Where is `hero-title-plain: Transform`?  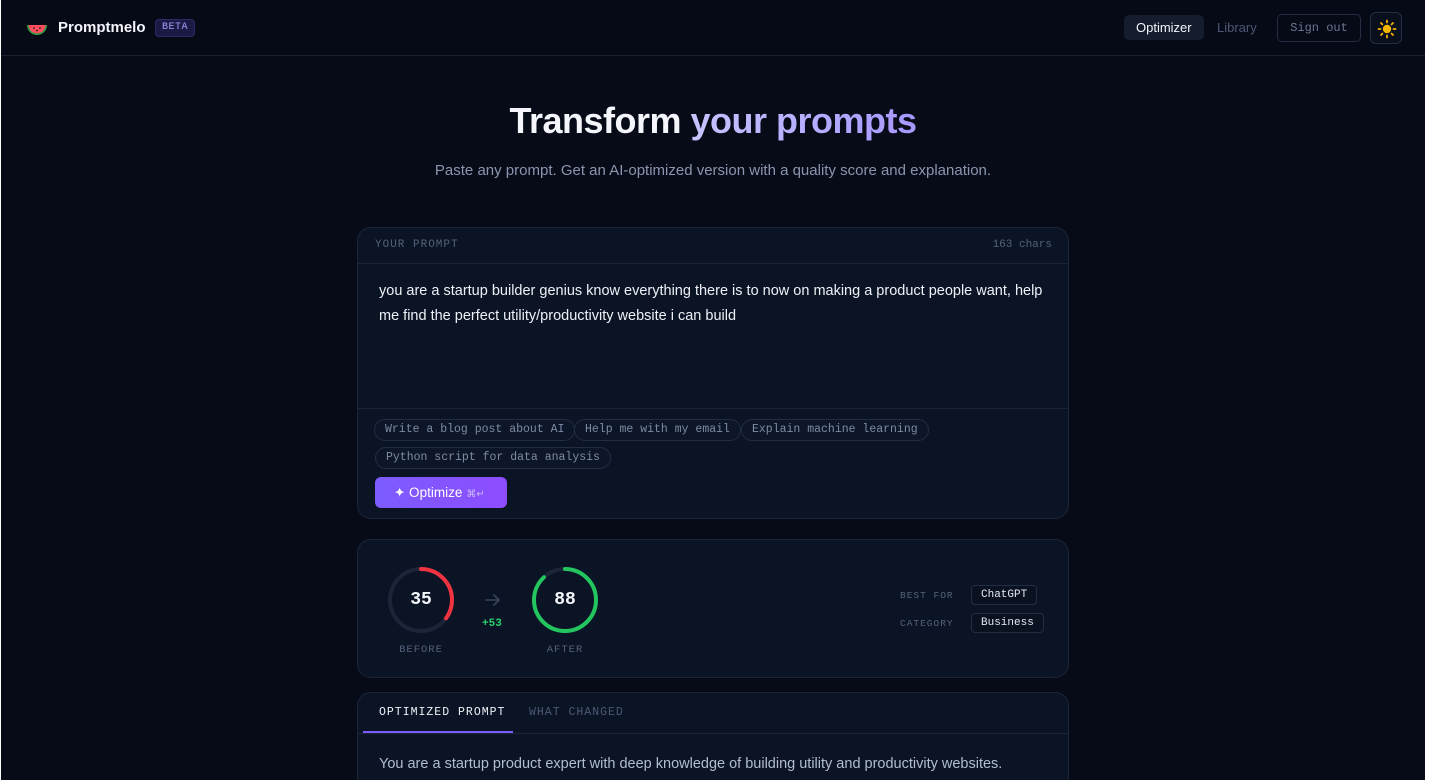 hero-title-plain: Transform is located at coordinates (600, 120).